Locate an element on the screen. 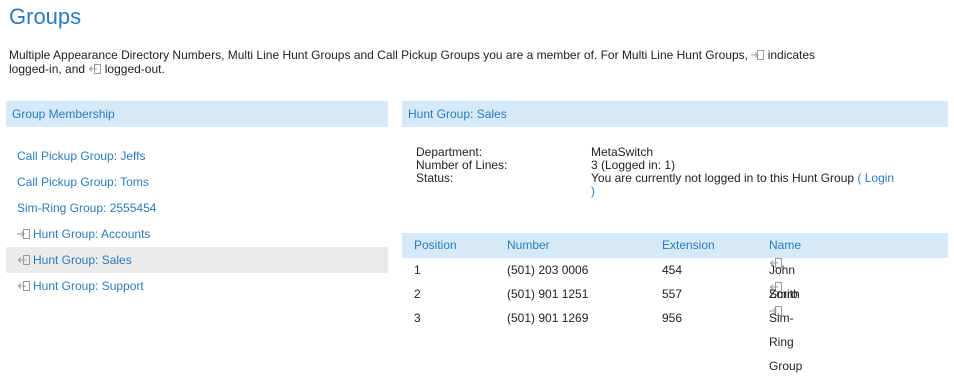 The width and height of the screenshot is (954, 378). table-header-row: Position Number Extension Name is located at coordinates (675, 245).